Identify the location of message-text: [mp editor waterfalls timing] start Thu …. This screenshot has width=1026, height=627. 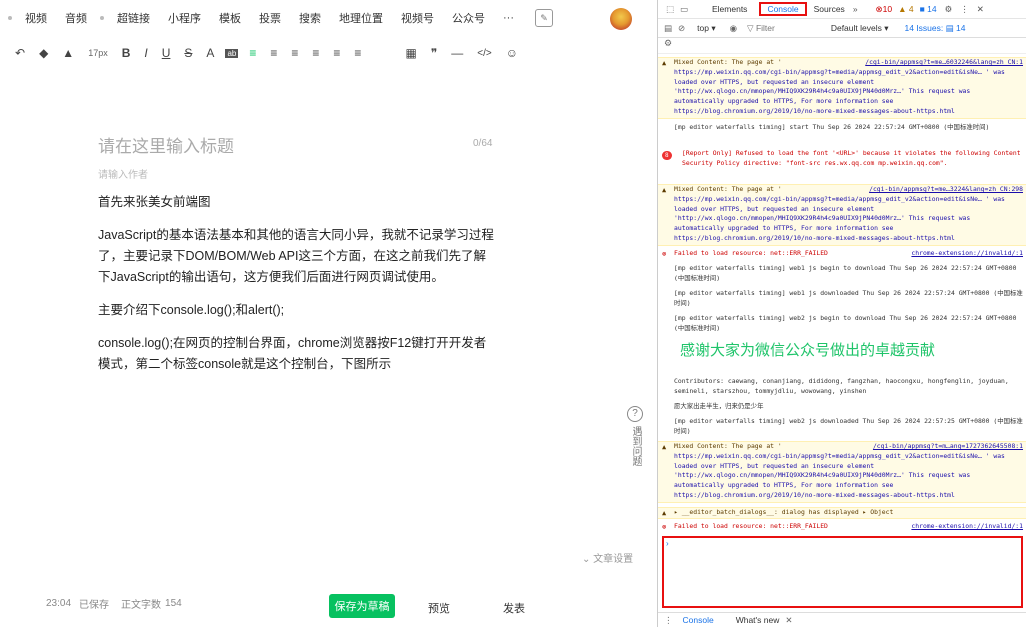
(832, 127).